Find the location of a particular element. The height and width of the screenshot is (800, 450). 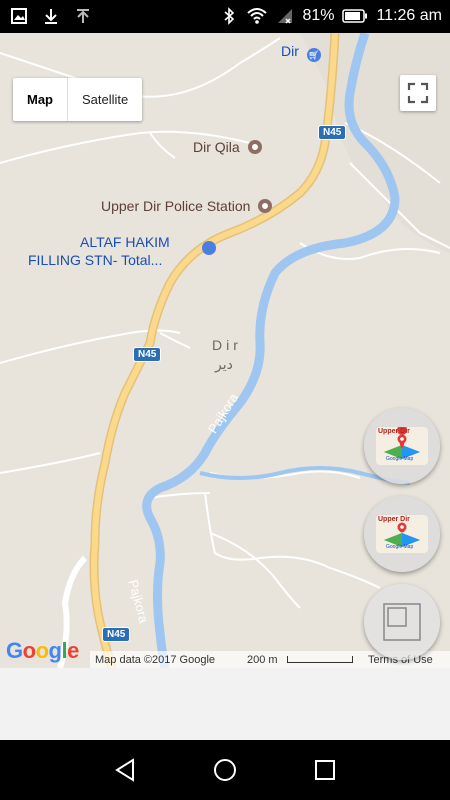

marker-fab-1: Upper Dir Google Map is located at coordinates (402, 446).